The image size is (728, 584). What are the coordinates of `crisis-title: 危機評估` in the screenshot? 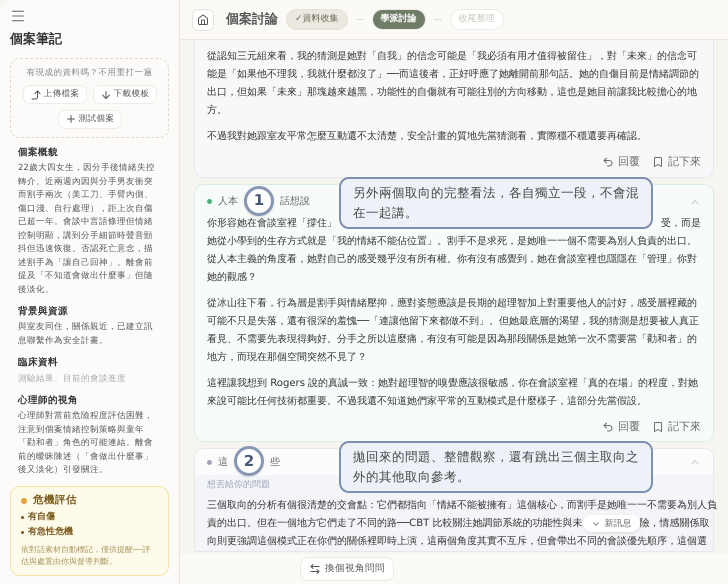 It's located at (55, 500).